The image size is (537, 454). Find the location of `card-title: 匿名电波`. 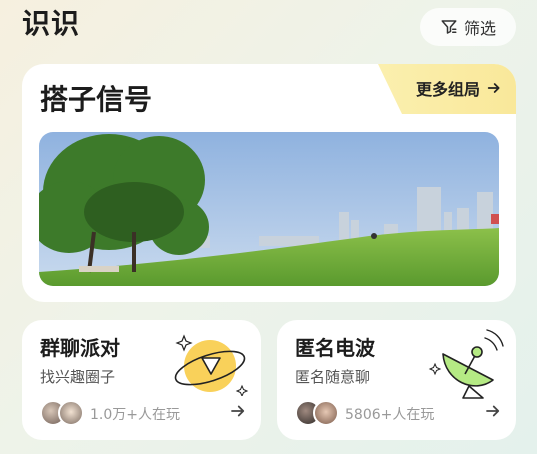

card-title: 匿名电波 is located at coordinates (335, 348).